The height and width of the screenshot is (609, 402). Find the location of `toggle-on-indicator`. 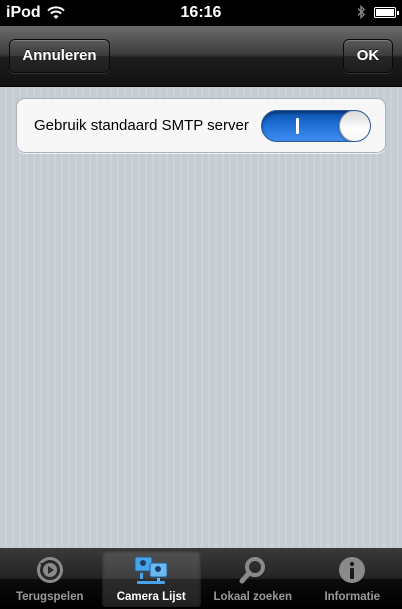

toggle-on-indicator is located at coordinates (297, 126).